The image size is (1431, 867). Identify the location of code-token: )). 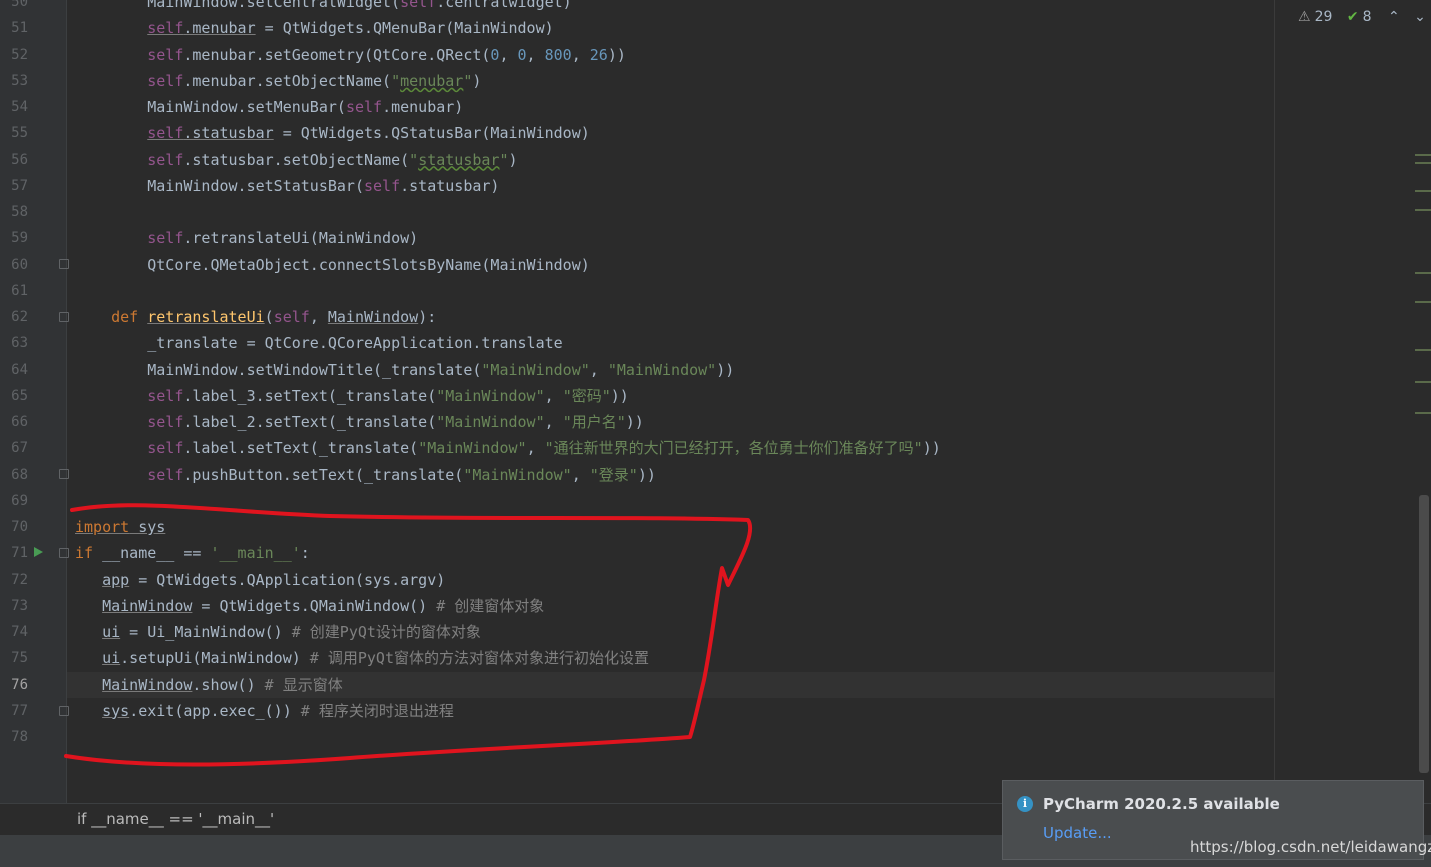
(725, 370).